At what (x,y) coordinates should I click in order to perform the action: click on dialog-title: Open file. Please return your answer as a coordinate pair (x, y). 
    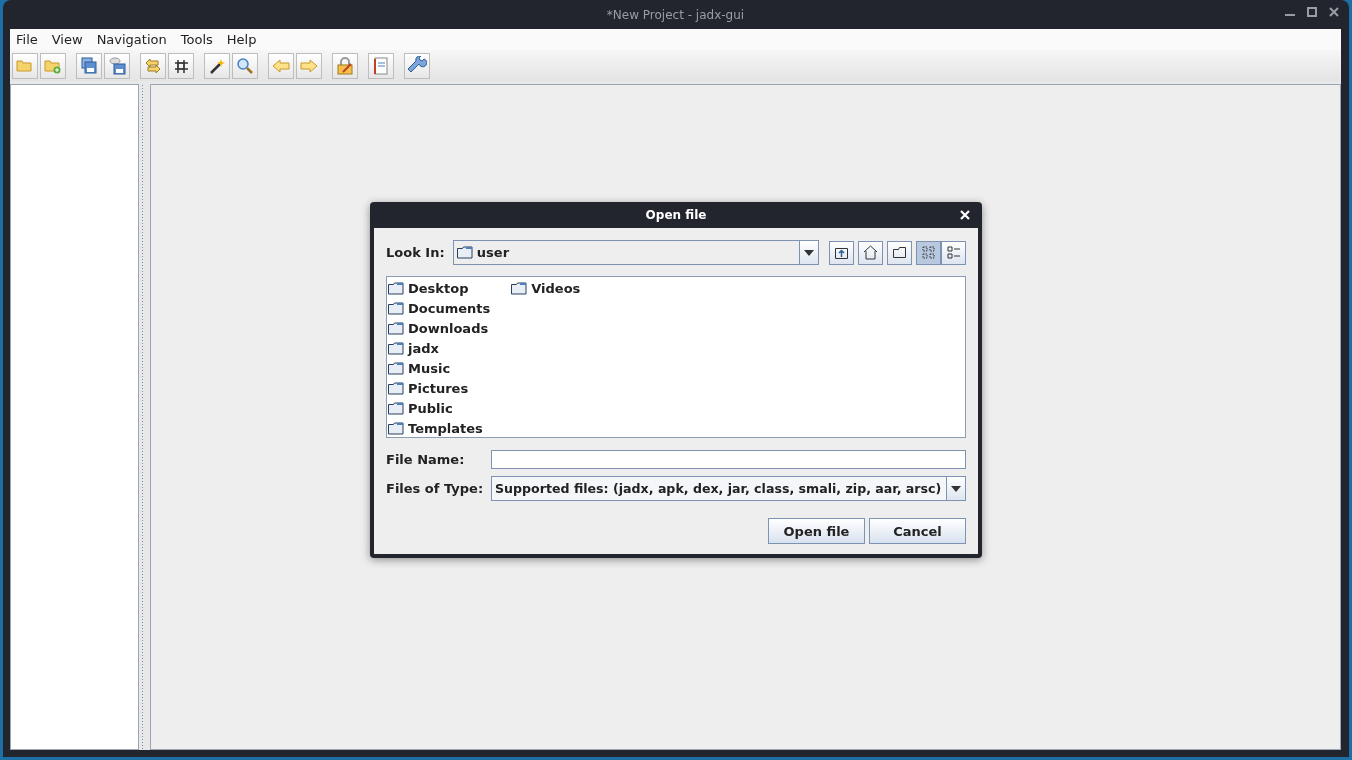
    Looking at the image, I should click on (676, 215).